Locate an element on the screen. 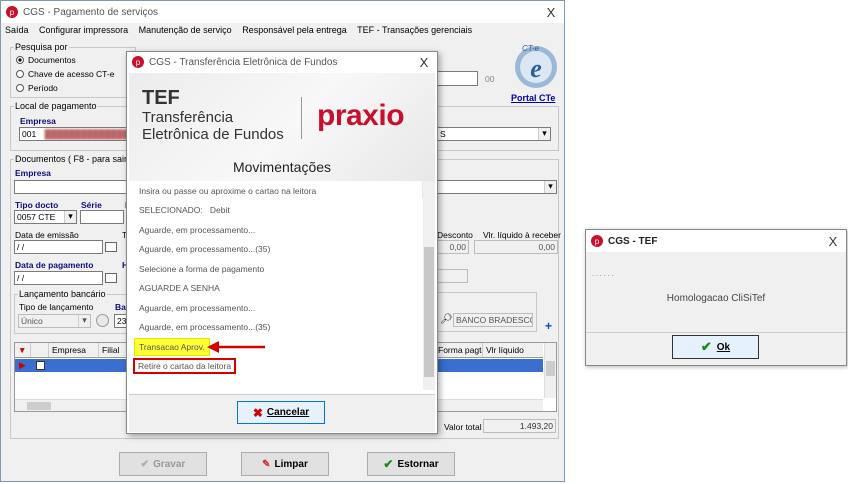  valor-total-field: 1.493,20 is located at coordinates (519, 426).